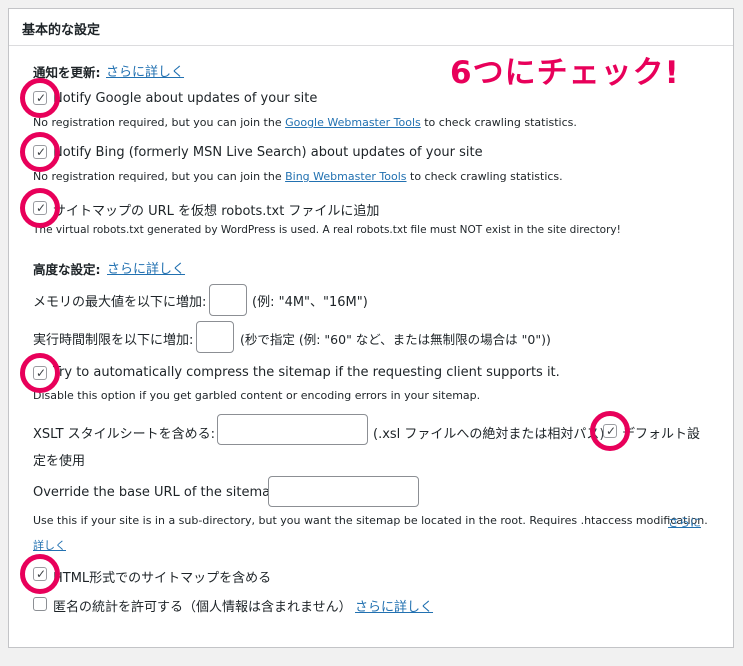 This screenshot has height=666, width=743. I want to click on panel-header: 基本的な設定, so click(371, 27).